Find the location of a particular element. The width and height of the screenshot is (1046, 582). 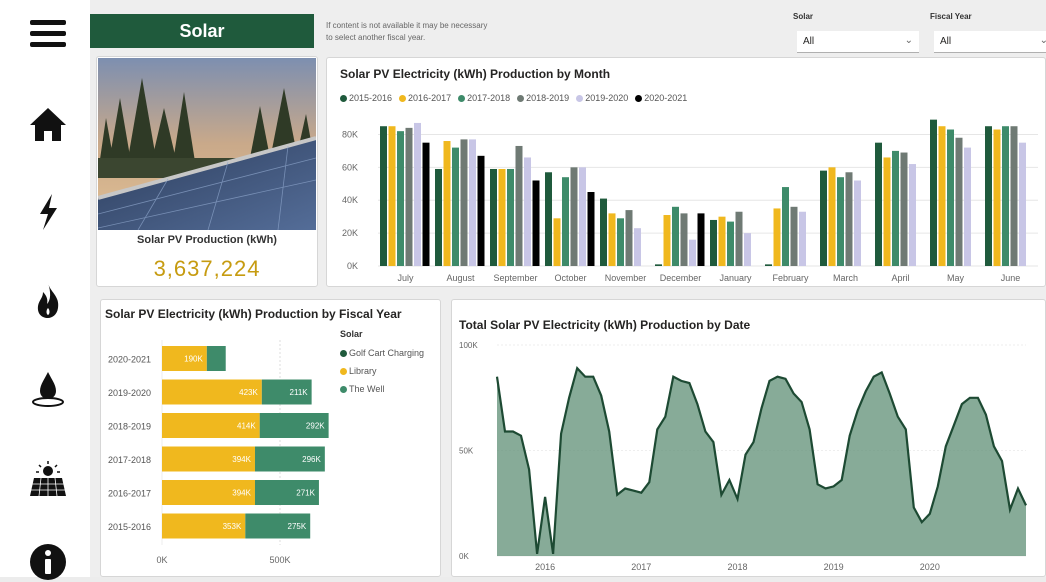

kpi-label: Solar PV Production (kWh) is located at coordinates (207, 240).